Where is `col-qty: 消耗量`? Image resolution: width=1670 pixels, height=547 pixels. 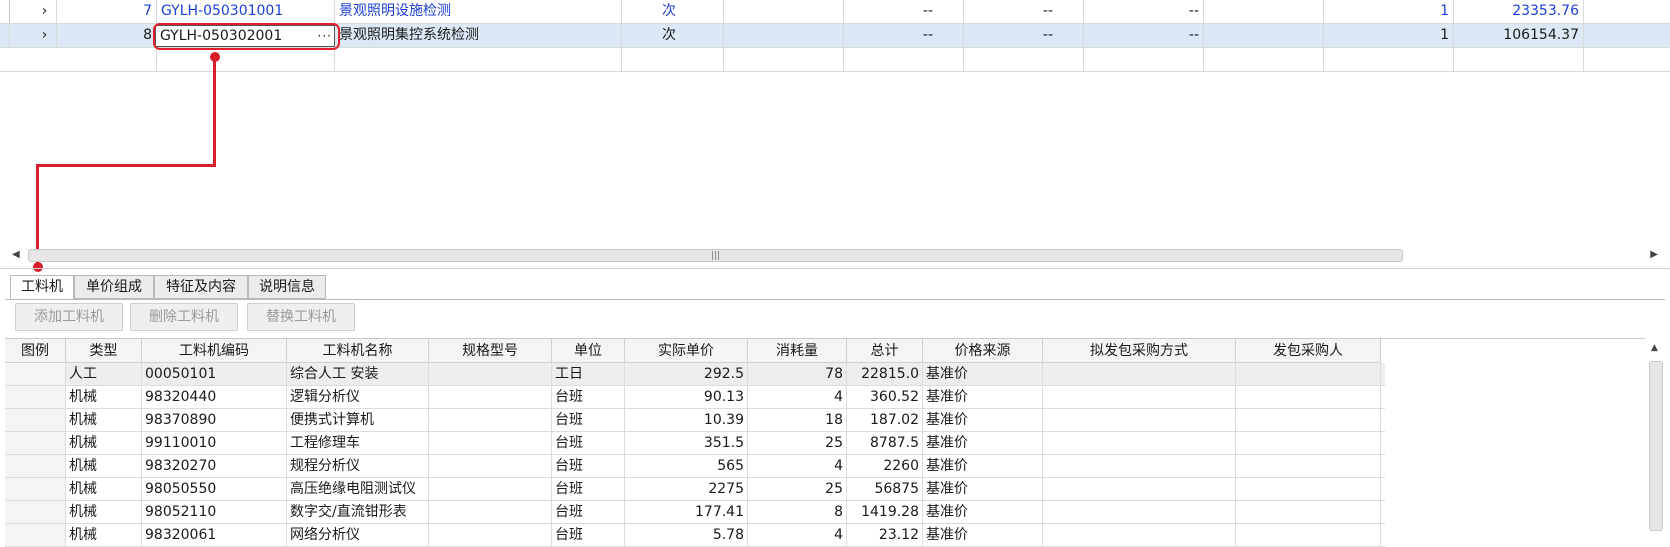 col-qty: 消耗量 is located at coordinates (797, 351).